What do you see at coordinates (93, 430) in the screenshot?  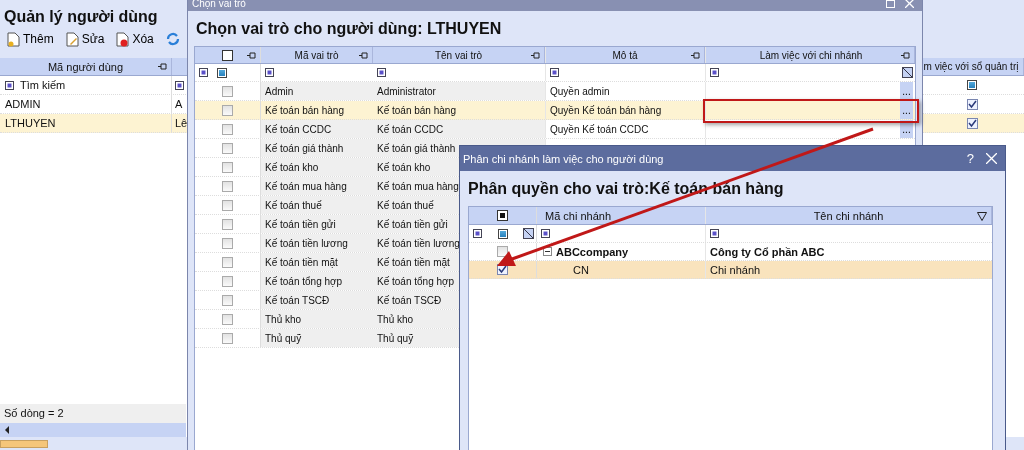 I see `horizontal-scrollbar` at bounding box center [93, 430].